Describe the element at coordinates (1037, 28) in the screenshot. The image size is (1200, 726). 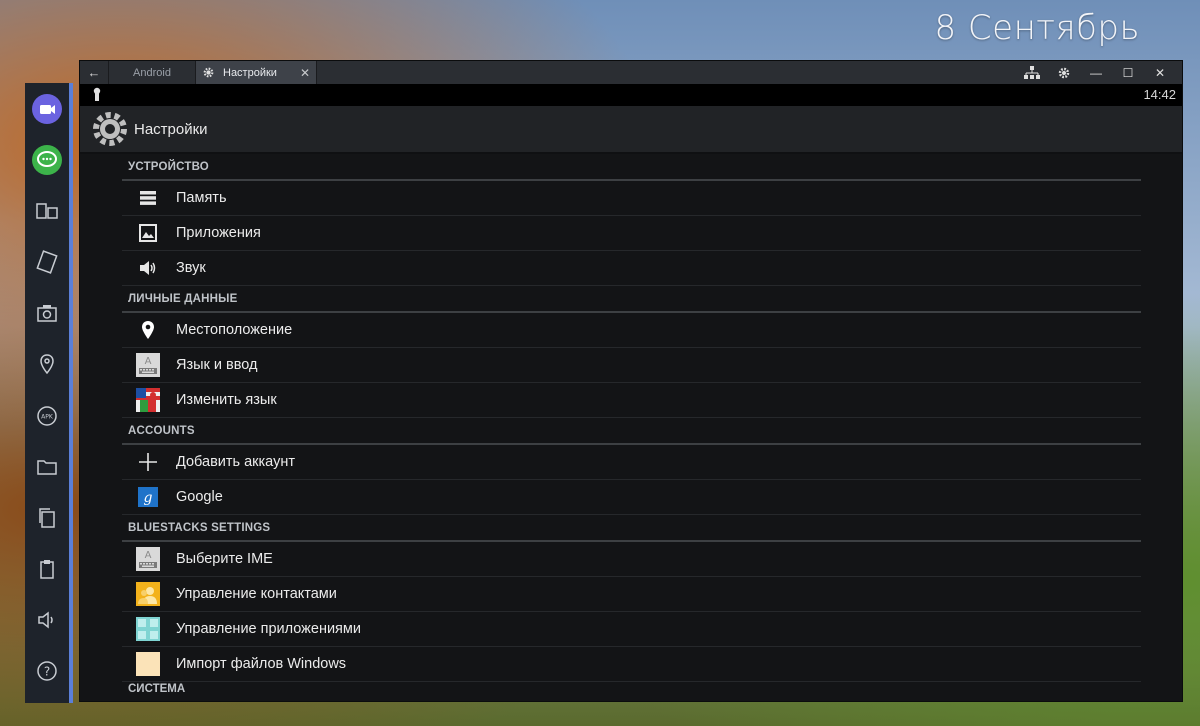
I see `desktop-date: 8 Сентябрь` at that location.